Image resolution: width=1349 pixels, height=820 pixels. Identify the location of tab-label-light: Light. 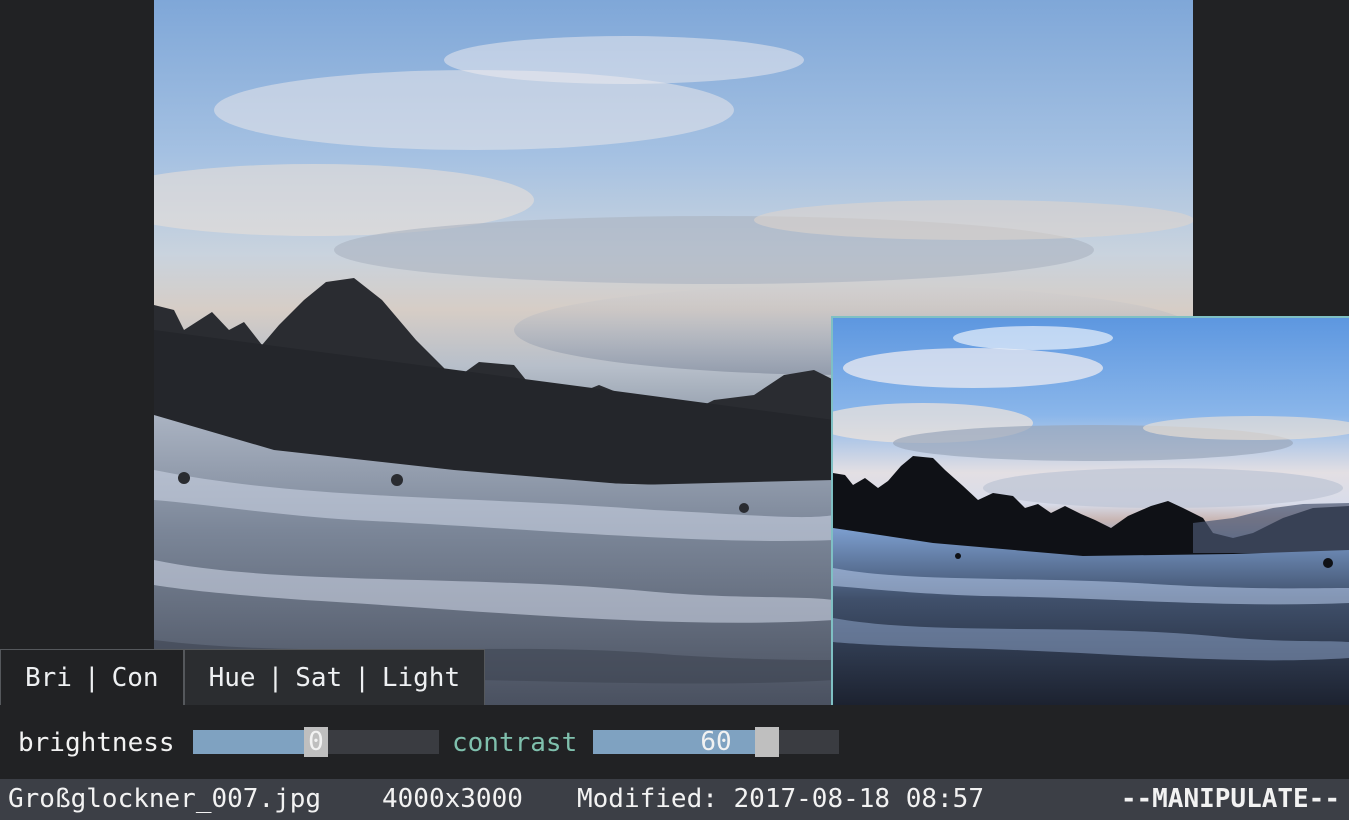
(421, 677).